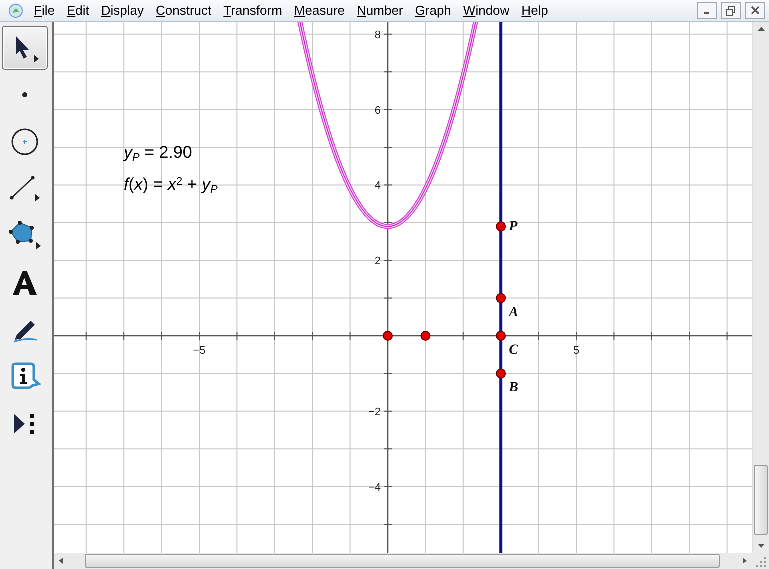  What do you see at coordinates (513, 312) in the screenshot?
I see `point-label: A` at bounding box center [513, 312].